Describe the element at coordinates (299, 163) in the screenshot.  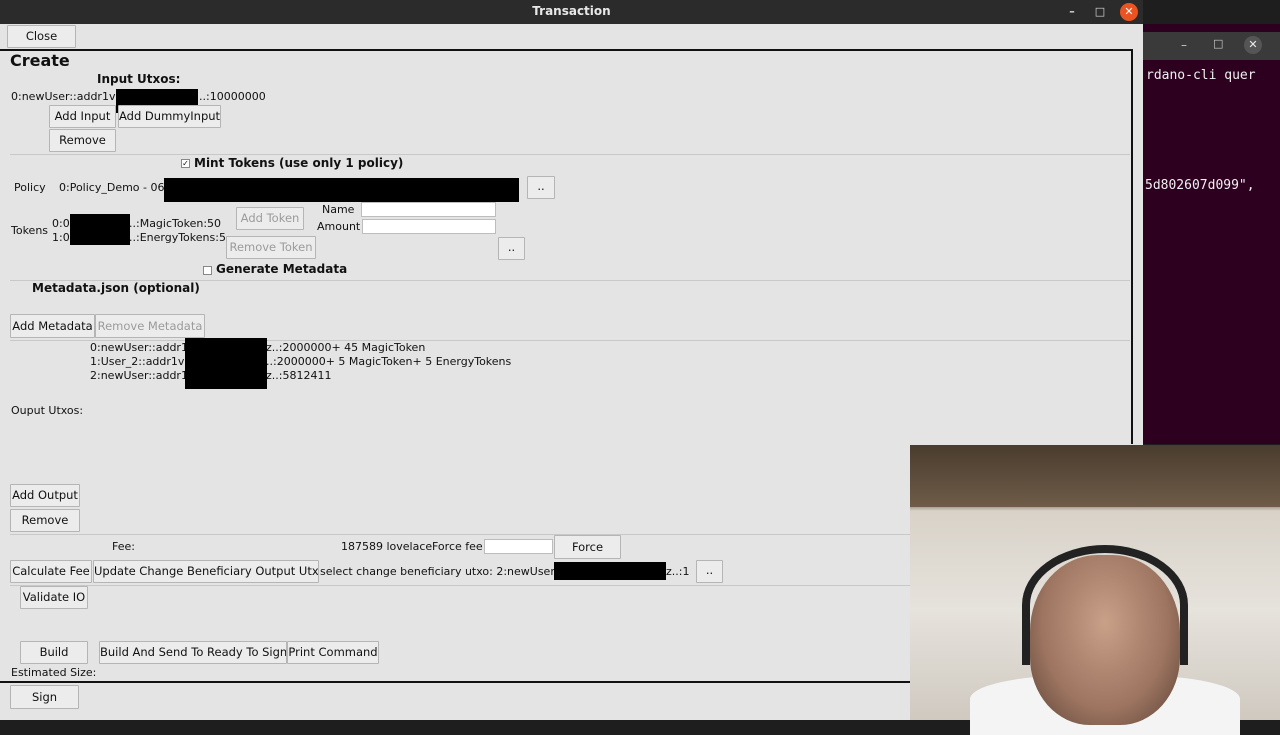
I see `mint-tokens-label: Mint Tokens (use only 1 policy)` at that location.